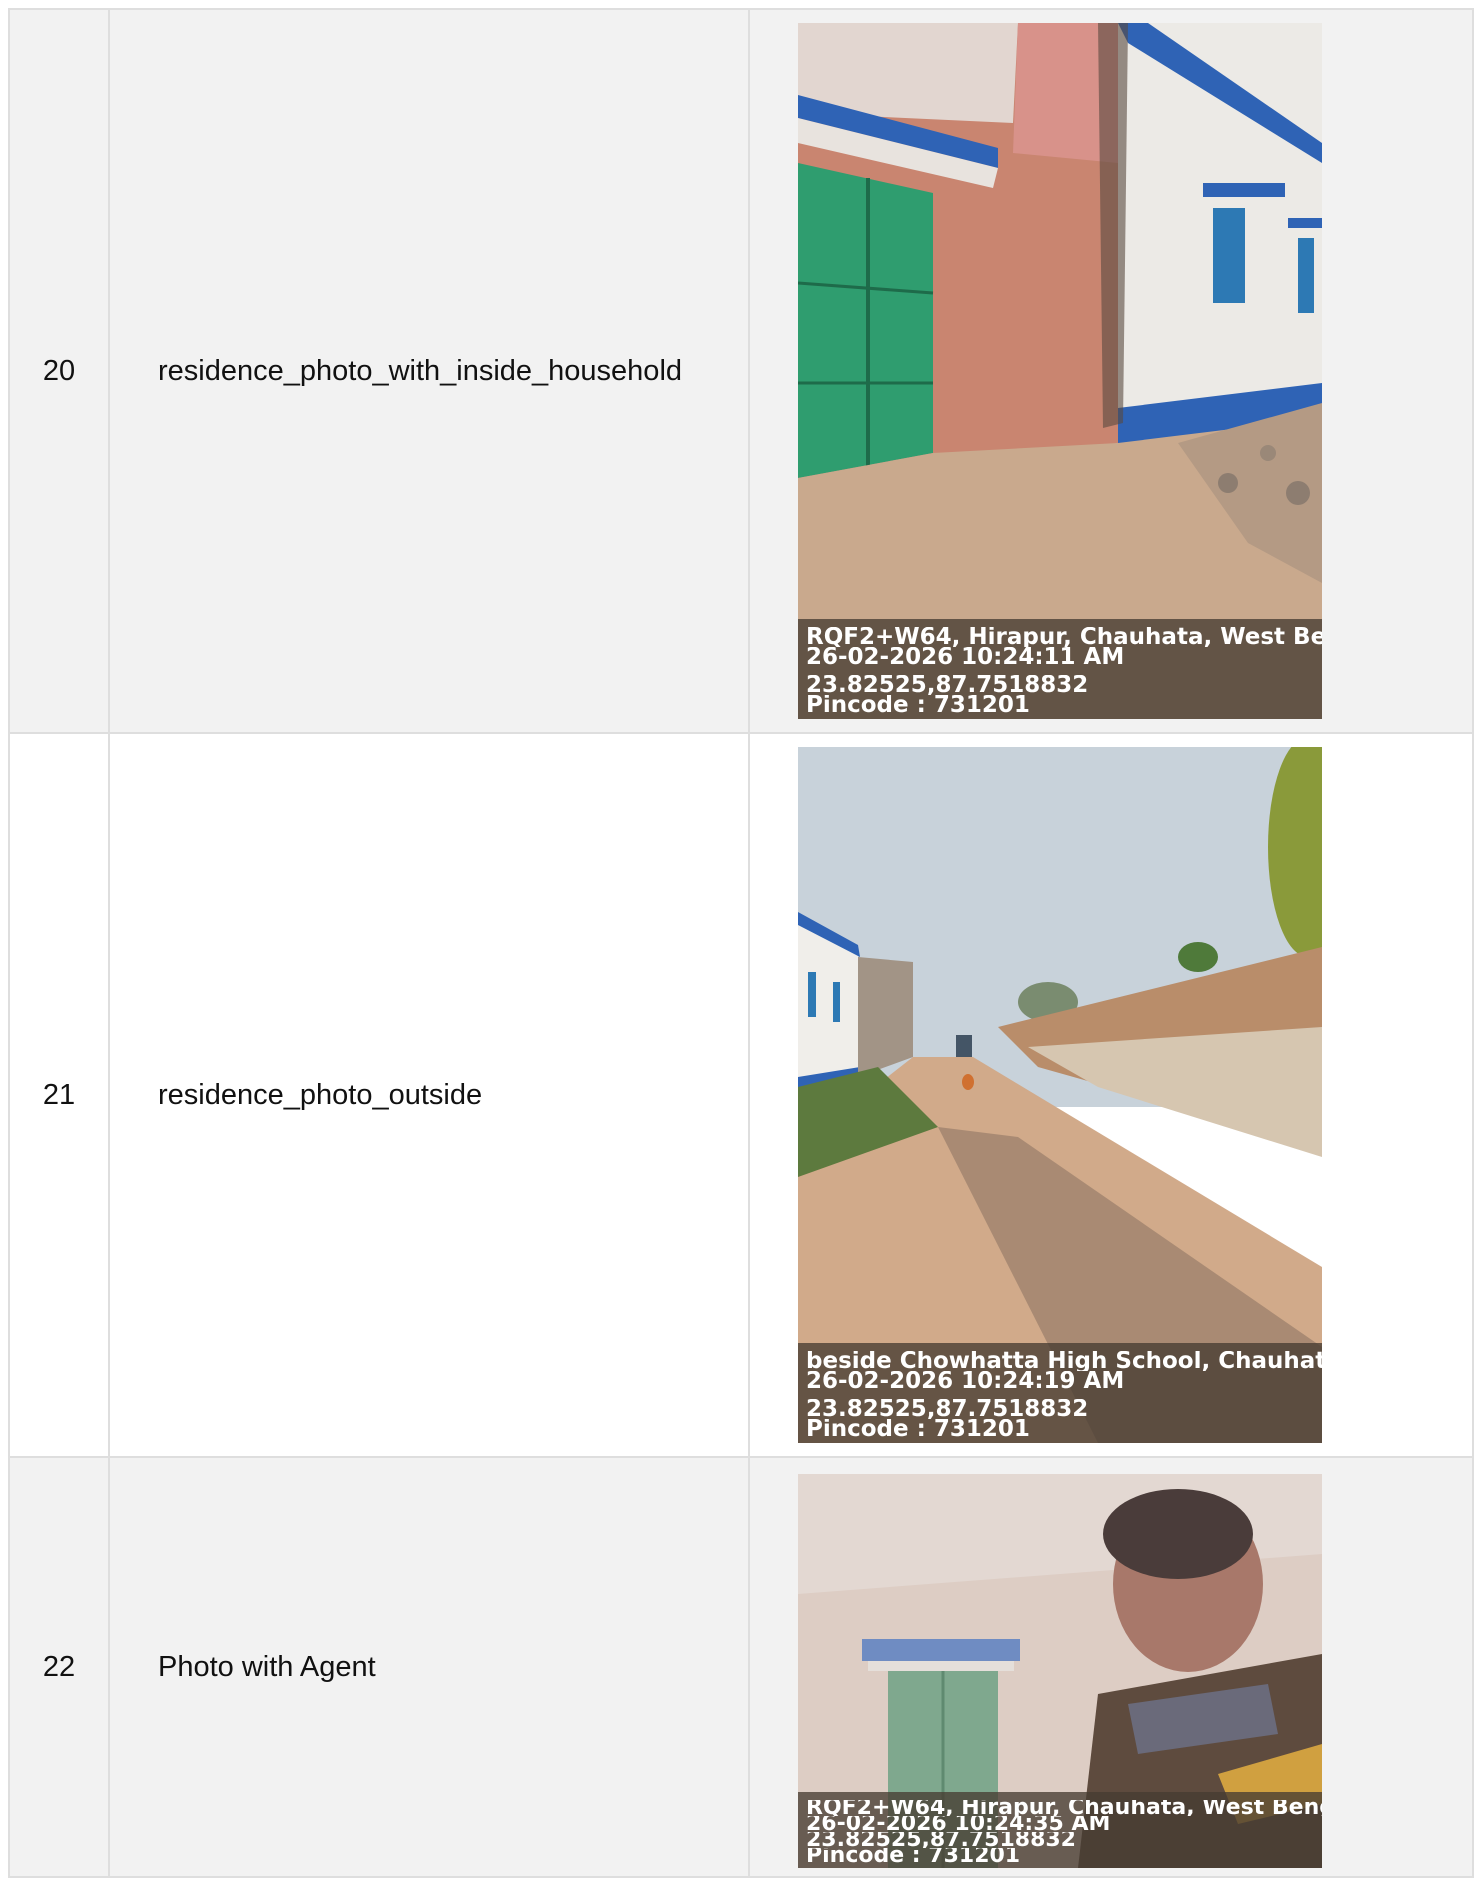 This screenshot has width=1482, height=1878. Describe the element at coordinates (59, 1095) in the screenshot. I see `row-number: 21` at that location.